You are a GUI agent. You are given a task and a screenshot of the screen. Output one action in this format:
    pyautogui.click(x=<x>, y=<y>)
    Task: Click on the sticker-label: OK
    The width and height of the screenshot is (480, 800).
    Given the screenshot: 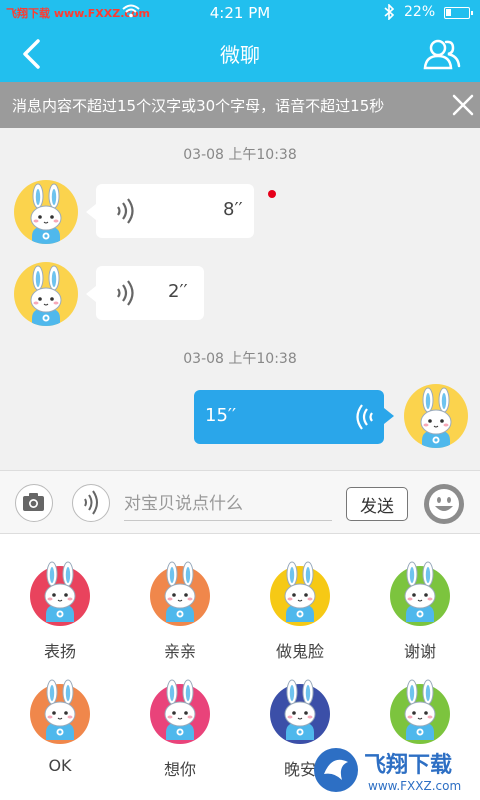 What is the action you would take?
    pyautogui.click(x=60, y=765)
    